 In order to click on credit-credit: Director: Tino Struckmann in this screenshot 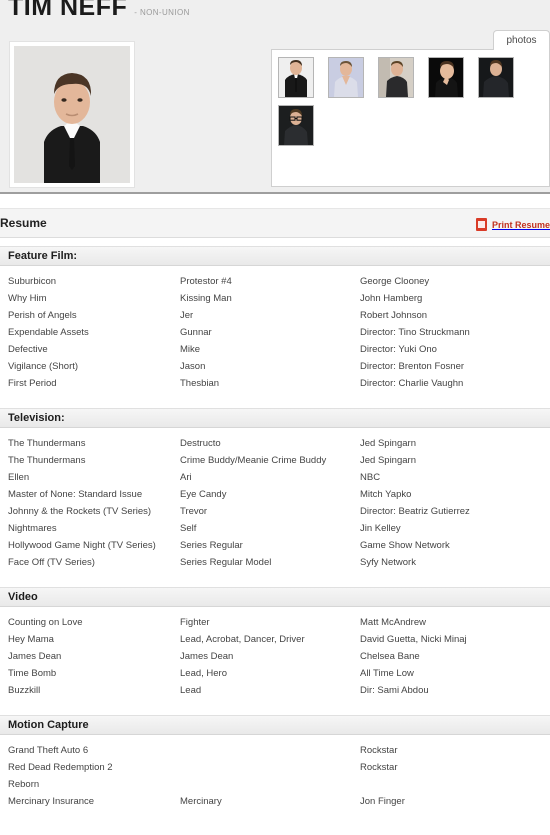, I will do `click(415, 332)`.